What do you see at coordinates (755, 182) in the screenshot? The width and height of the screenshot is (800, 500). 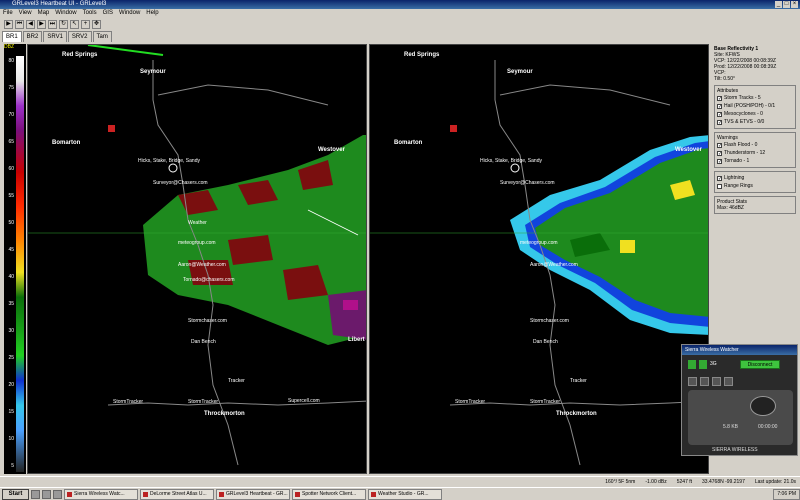 I see `options-group: ✓ Lightning Range Rings` at bounding box center [755, 182].